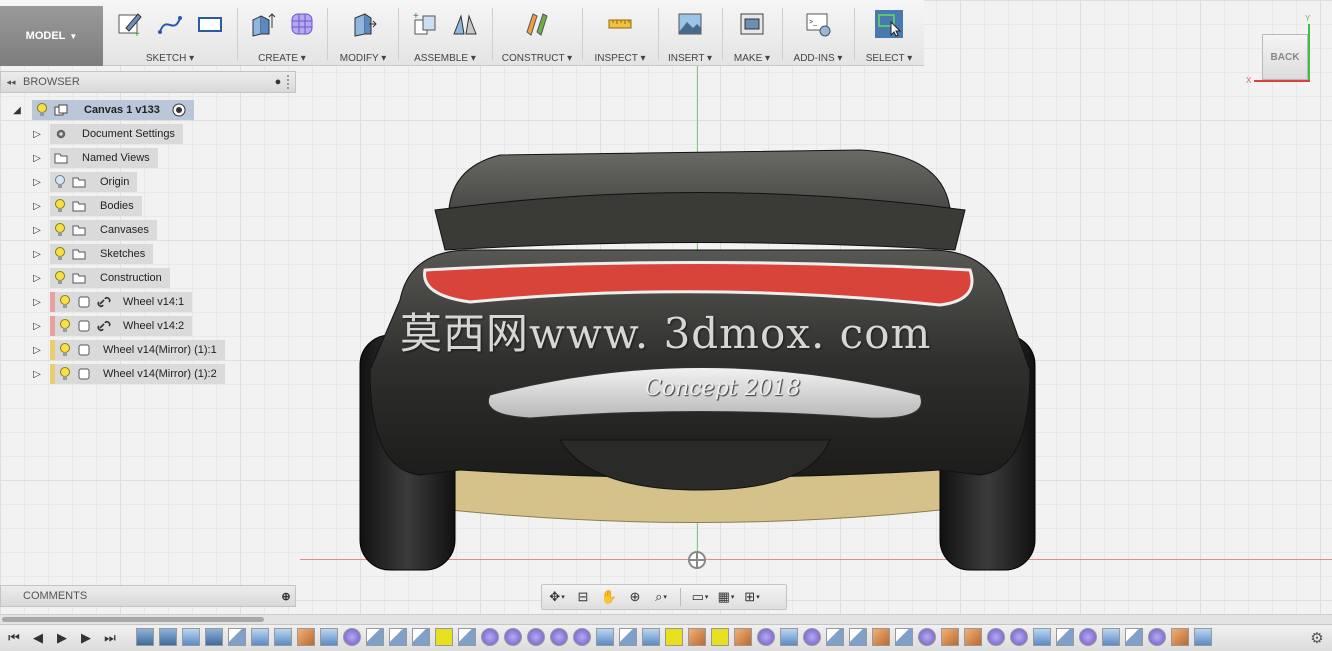 The height and width of the screenshot is (651, 1332). Describe the element at coordinates (130, 24) in the screenshot. I see `create-sketch-icon: +` at that location.